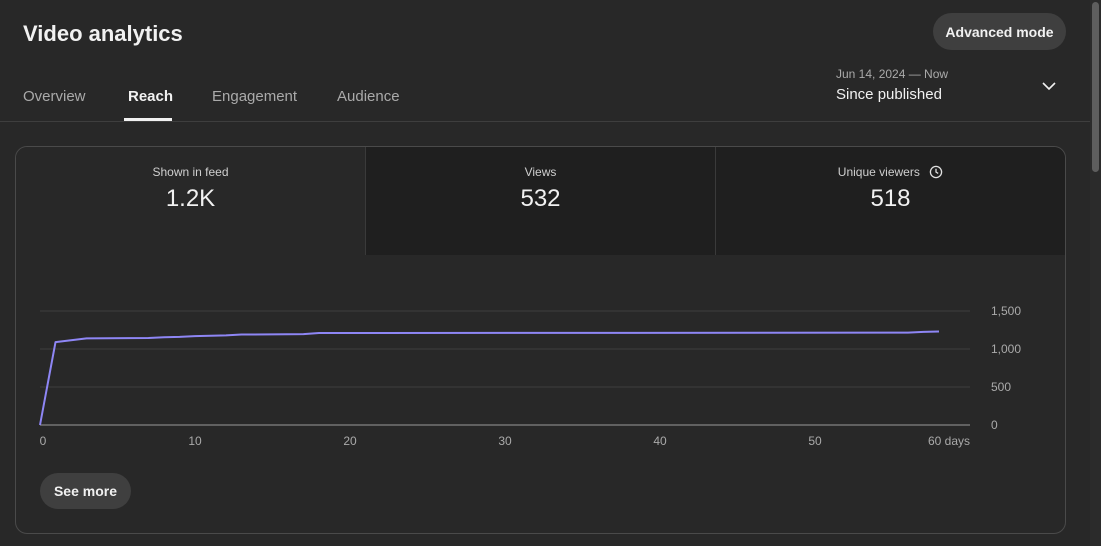 The height and width of the screenshot is (546, 1101). I want to click on advanced-mode-button: Advanced mode, so click(999, 31).